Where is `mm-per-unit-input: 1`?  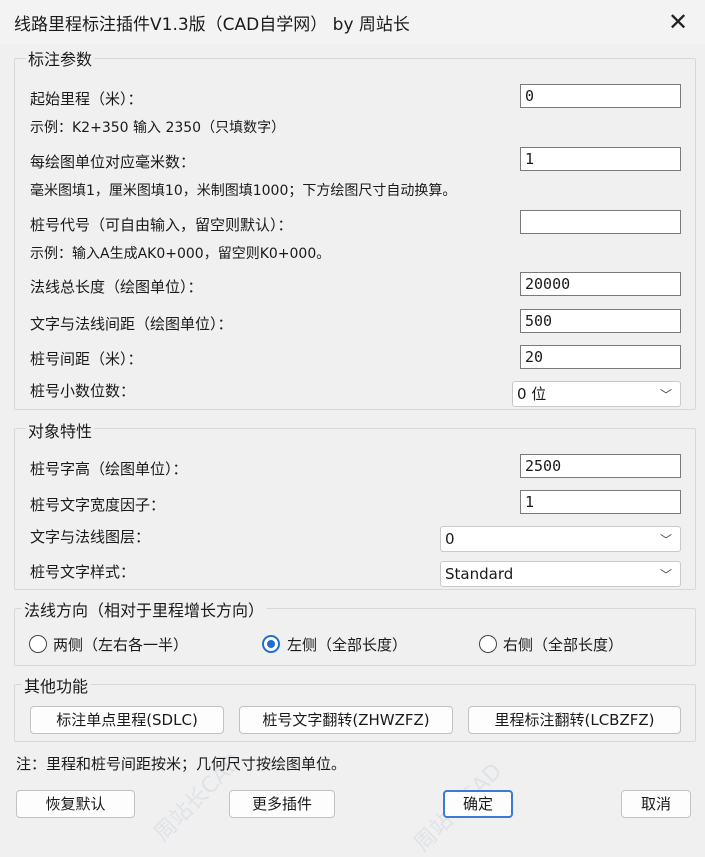
mm-per-unit-input: 1 is located at coordinates (600, 159).